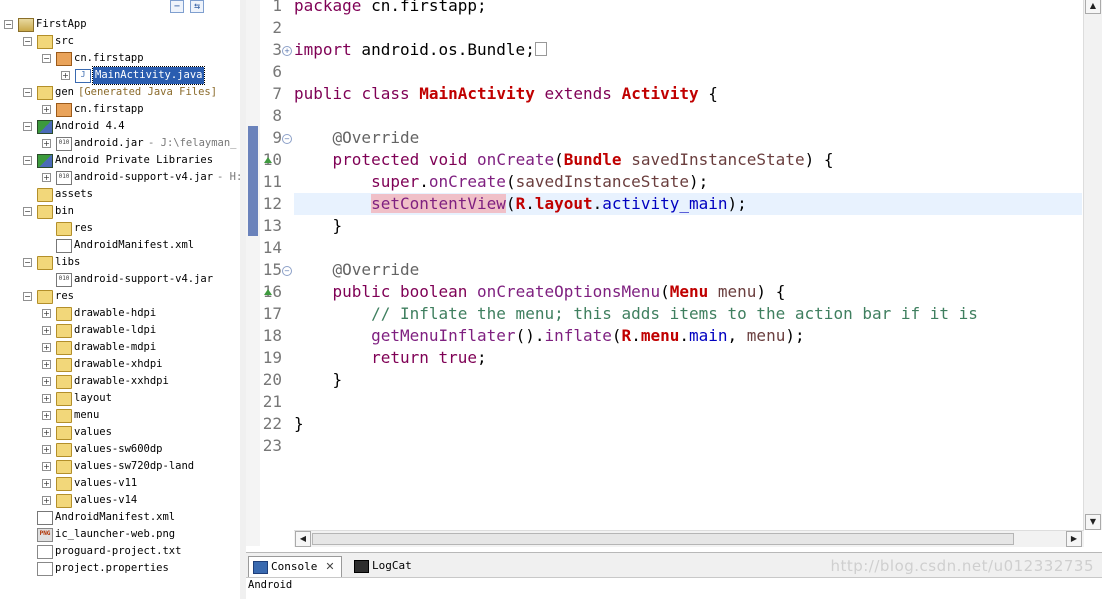  Describe the element at coordinates (698, 181) in the screenshot. I see `code-token: );` at that location.